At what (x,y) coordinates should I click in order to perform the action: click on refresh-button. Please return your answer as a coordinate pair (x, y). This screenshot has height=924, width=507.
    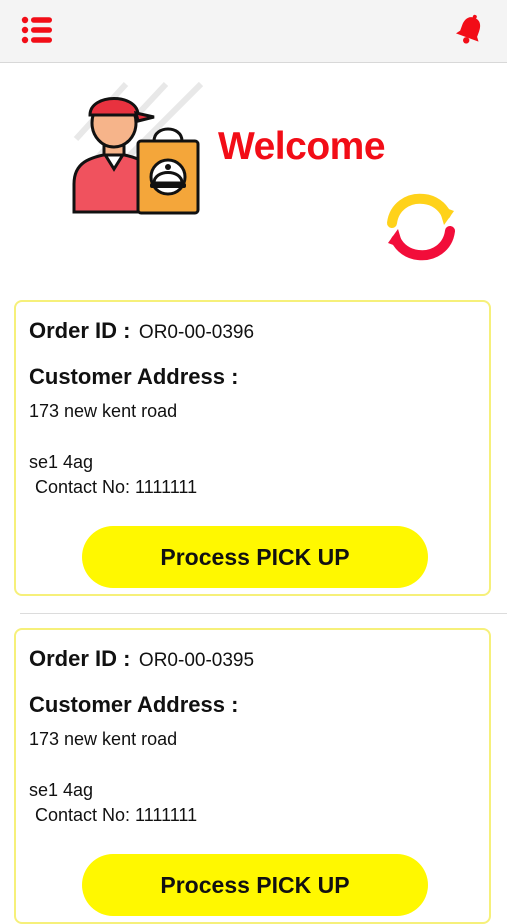
    Looking at the image, I should click on (421, 226).